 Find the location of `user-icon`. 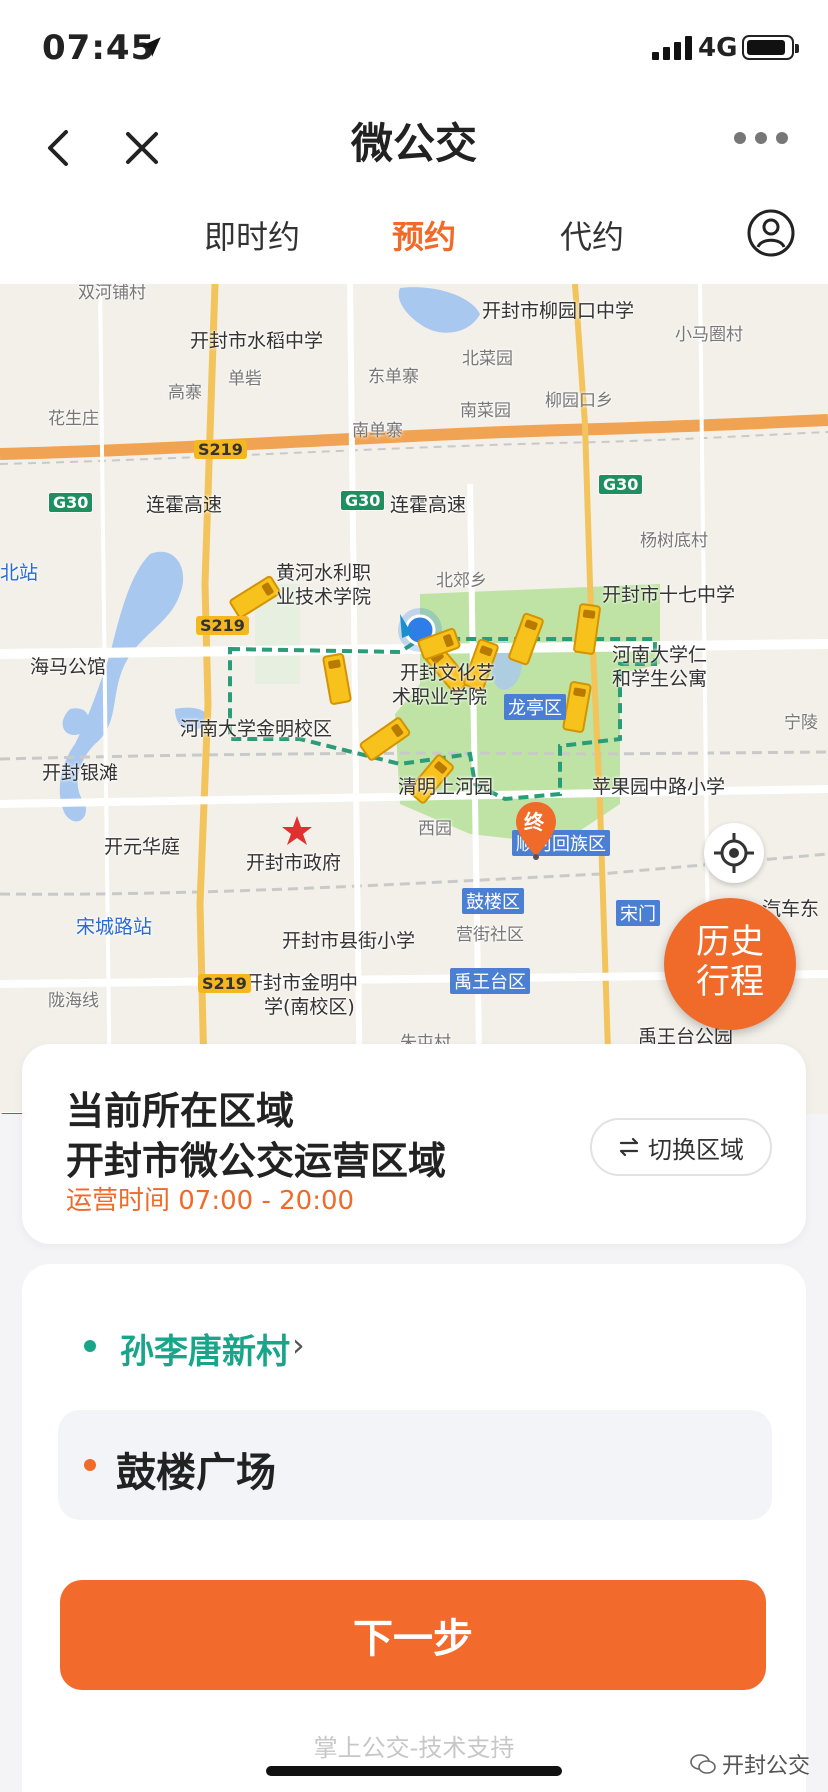

user-icon is located at coordinates (771, 233).